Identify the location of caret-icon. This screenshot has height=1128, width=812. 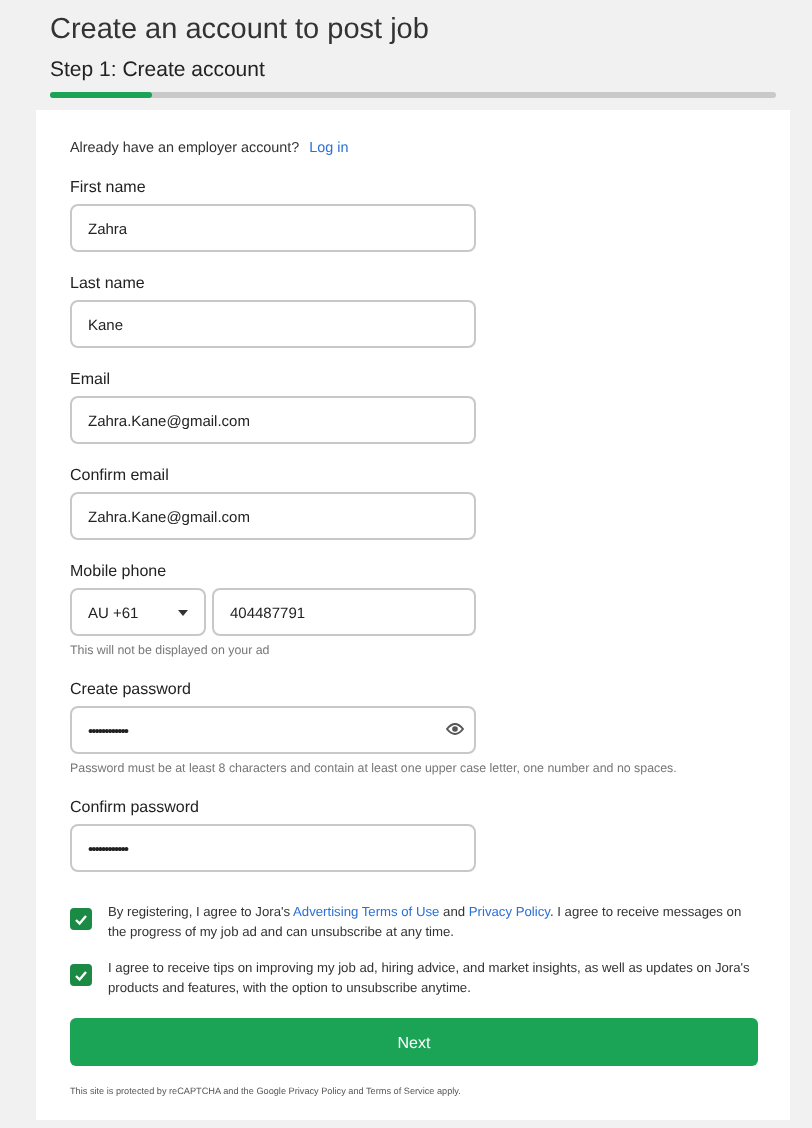
(183, 612).